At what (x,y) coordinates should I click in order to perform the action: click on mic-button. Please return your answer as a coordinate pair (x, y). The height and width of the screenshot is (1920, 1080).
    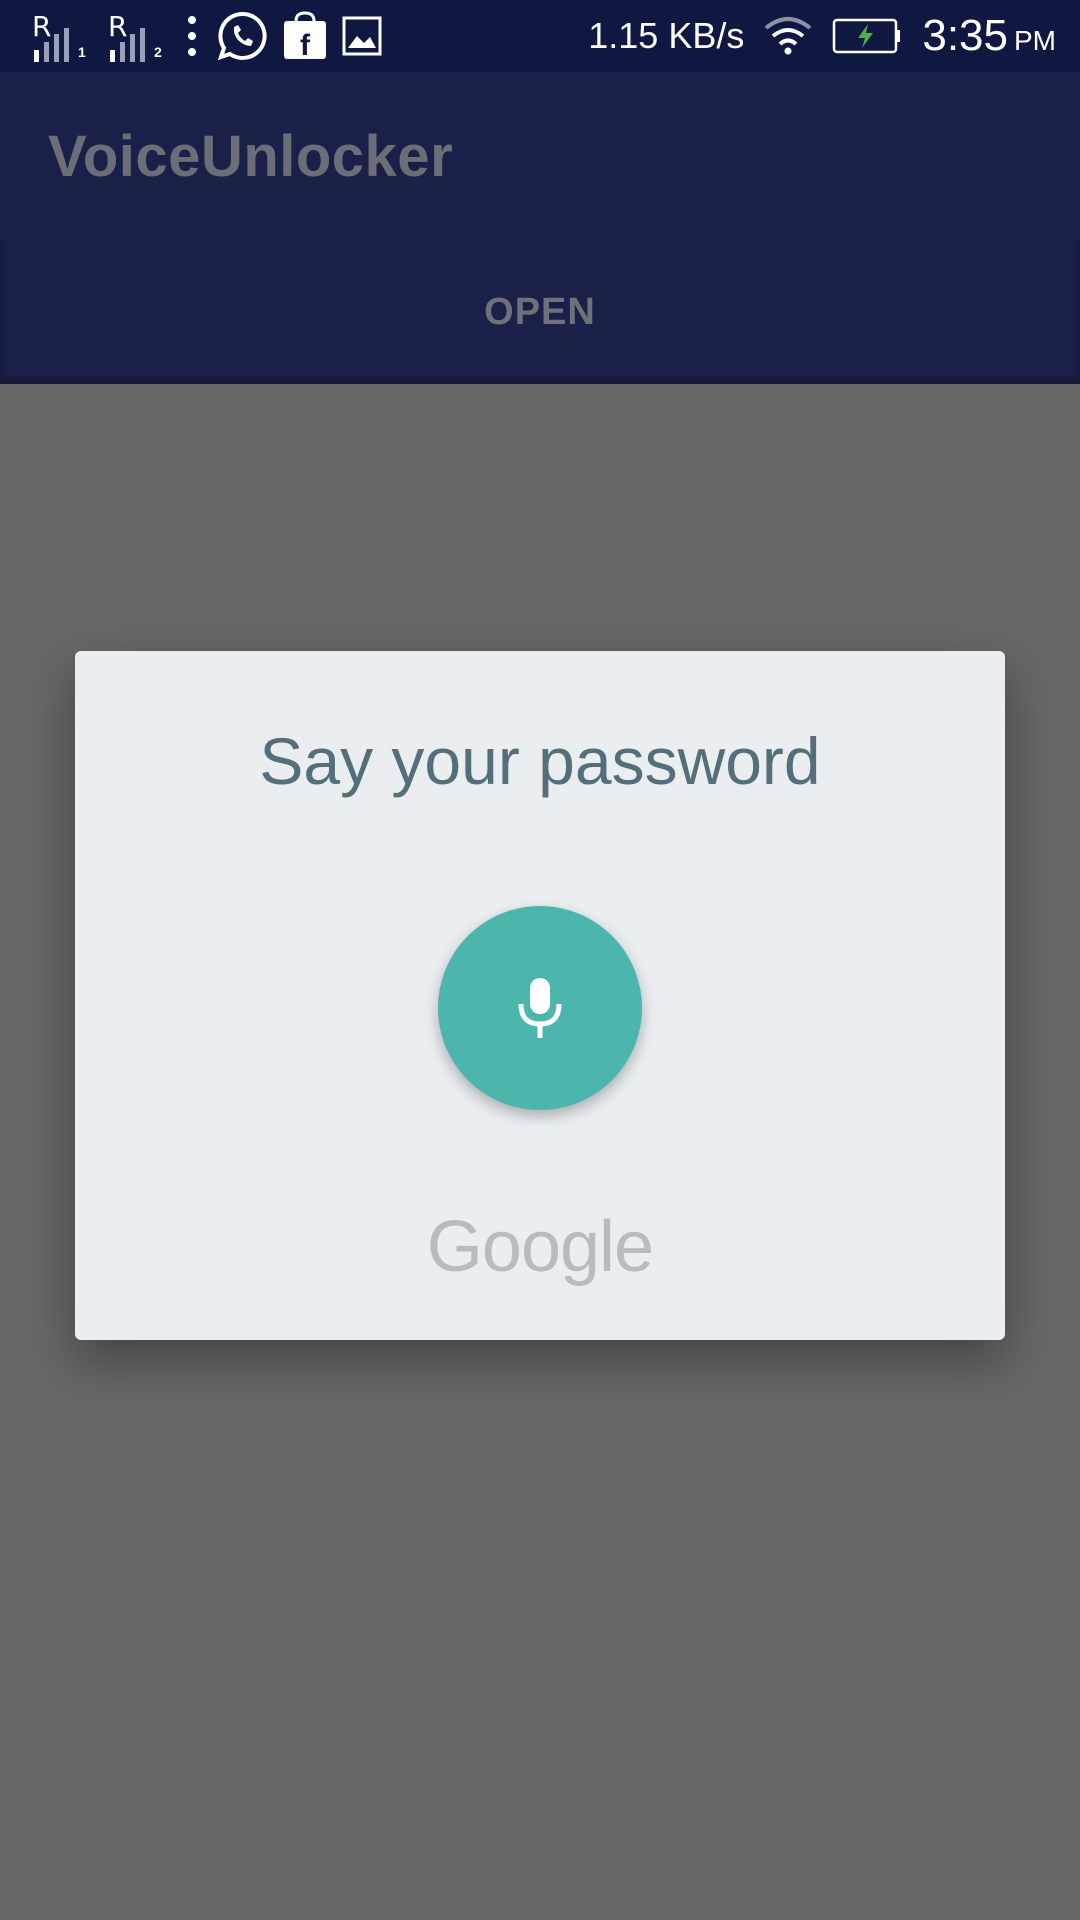
    Looking at the image, I should click on (540, 1008).